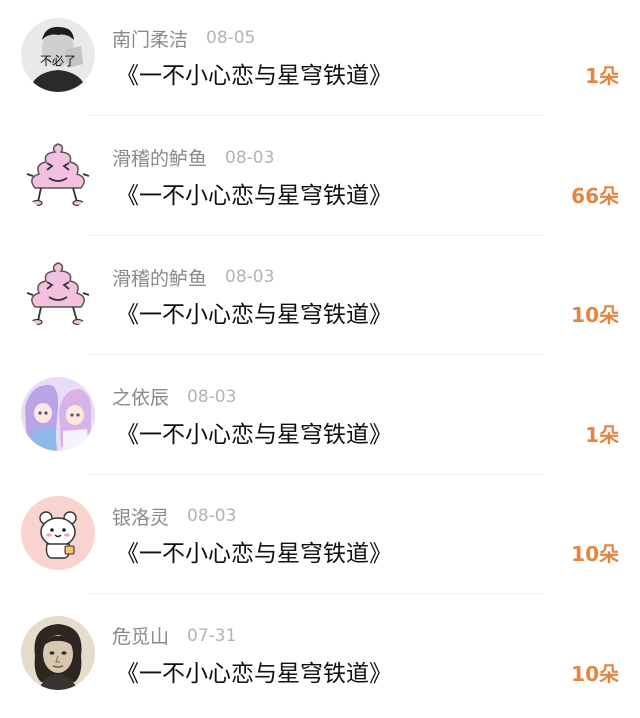 The image size is (640, 718). I want to click on user-name: 之依辰, so click(140, 396).